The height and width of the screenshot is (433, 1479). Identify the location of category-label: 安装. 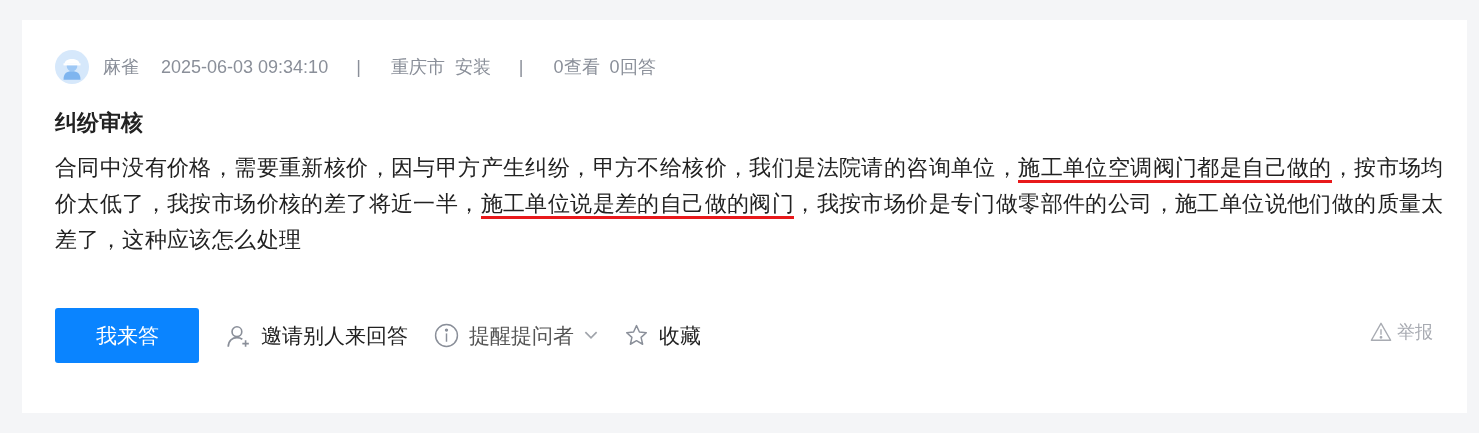
(472, 67).